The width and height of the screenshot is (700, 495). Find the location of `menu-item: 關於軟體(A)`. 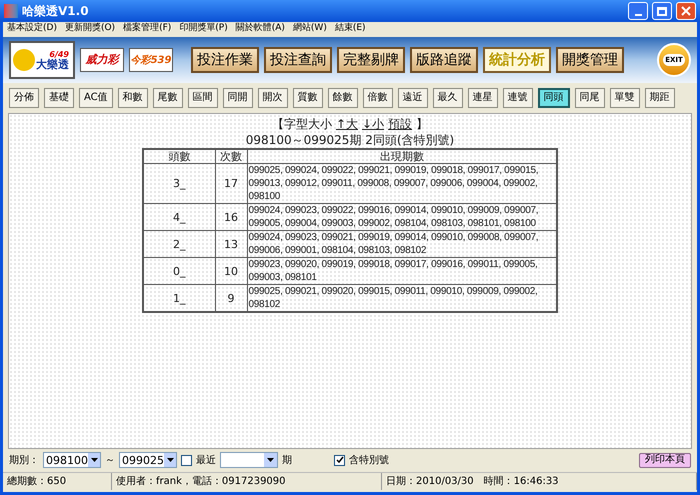

menu-item: 關於軟體(A) is located at coordinates (260, 28).